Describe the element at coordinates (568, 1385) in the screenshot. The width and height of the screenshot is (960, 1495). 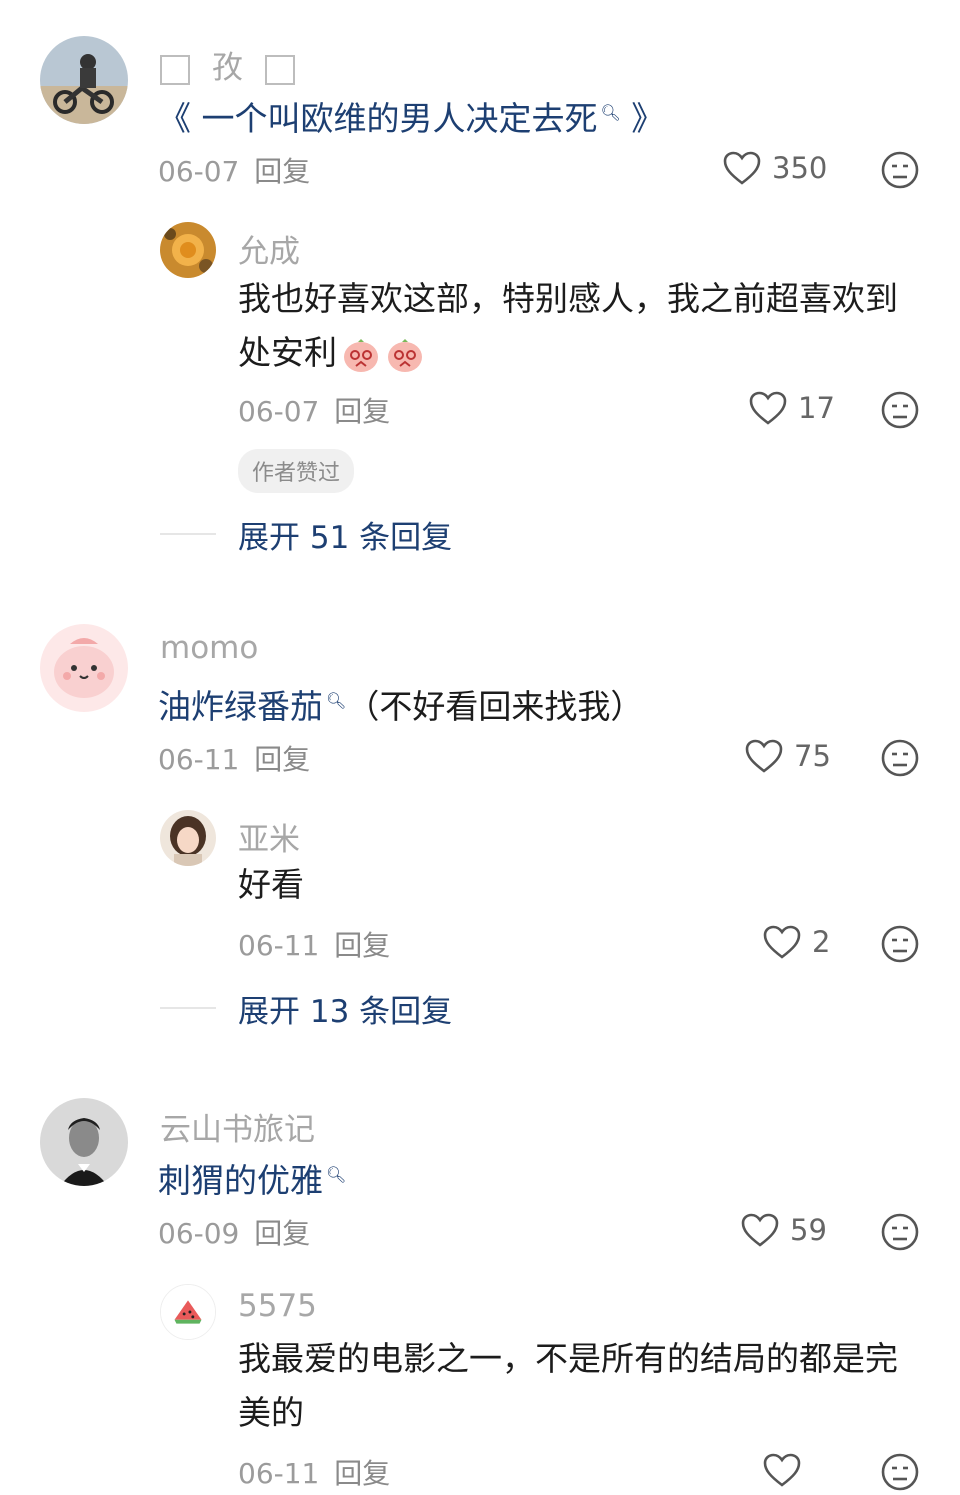
I see `reply-text: 我最爱的电影之一，不是所有的结局的都是完 美的` at that location.